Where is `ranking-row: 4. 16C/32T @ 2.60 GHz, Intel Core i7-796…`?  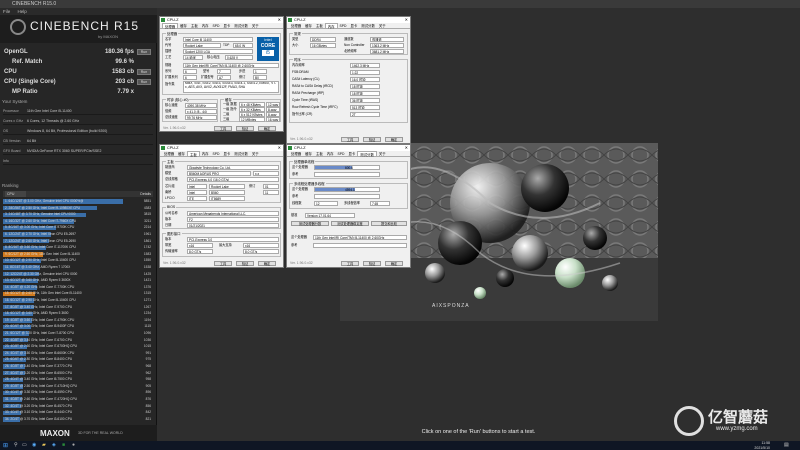 ranking-row: 4. 16C/32T @ 2.60 GHz, Intel Core i7-796… is located at coordinates (78, 221).